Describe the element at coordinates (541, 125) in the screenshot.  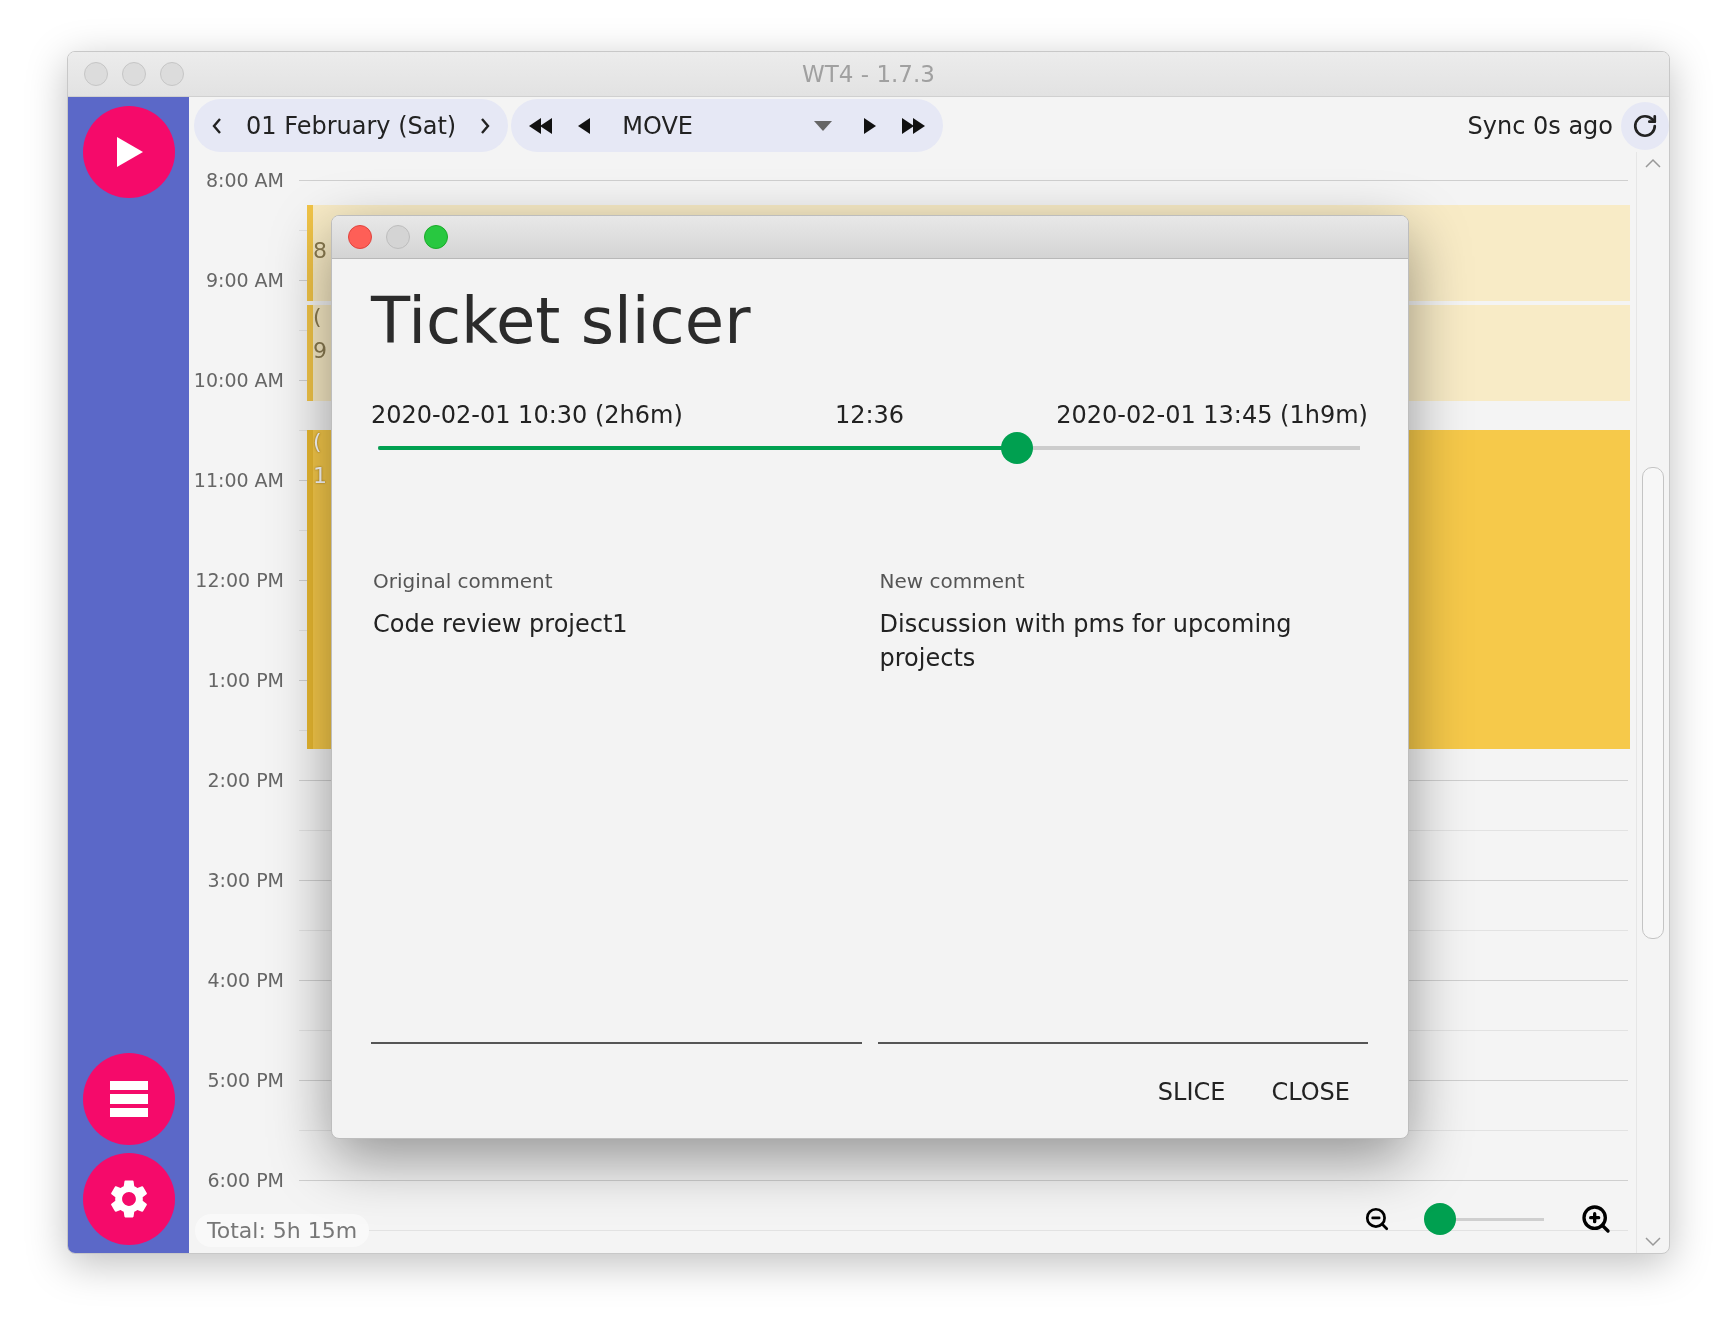
I see `double-left-triangle-icon` at that location.